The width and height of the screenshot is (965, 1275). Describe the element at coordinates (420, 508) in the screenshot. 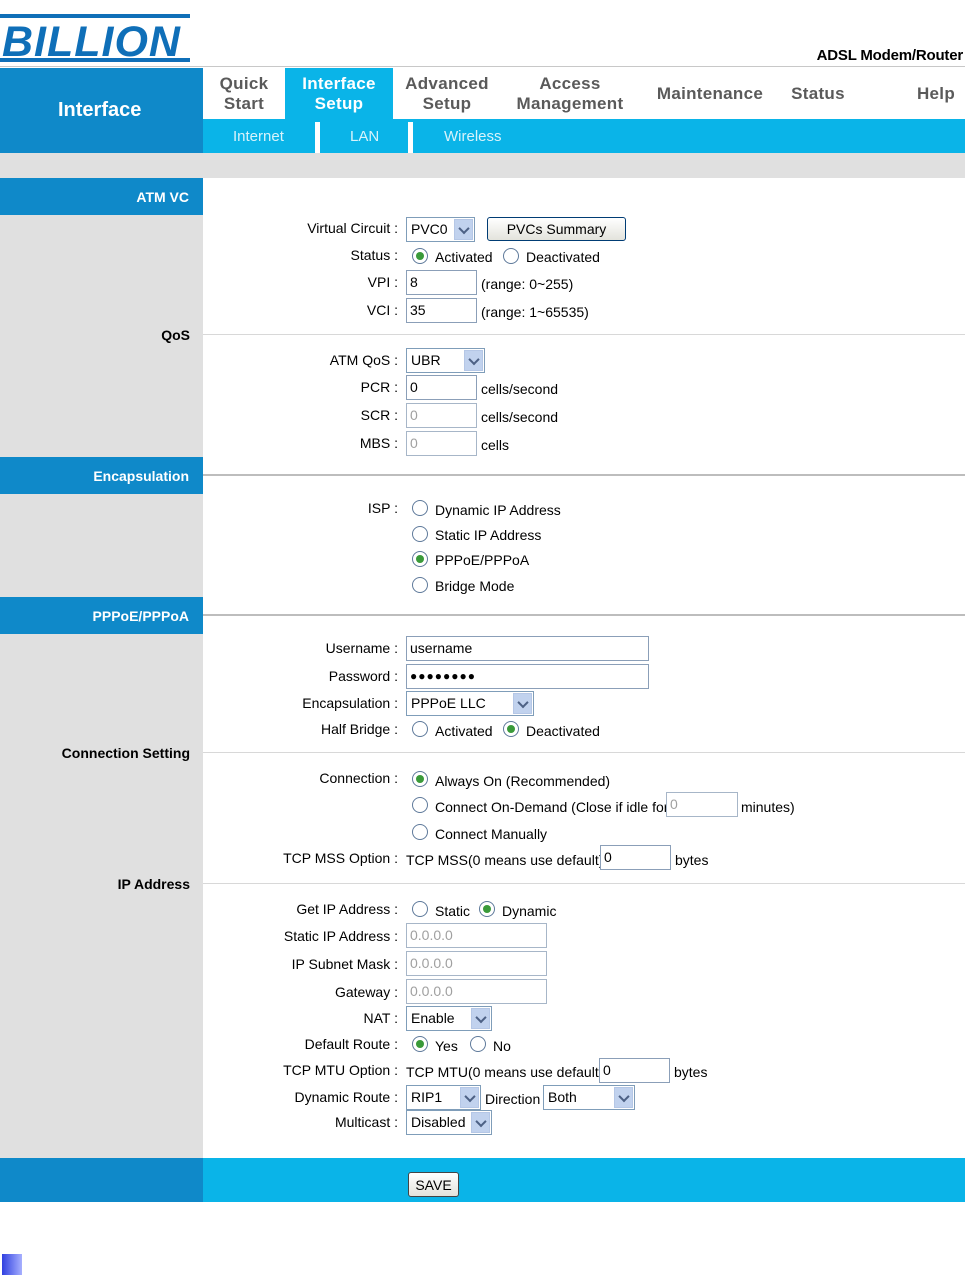

I see `isp-dynamic-radio` at that location.